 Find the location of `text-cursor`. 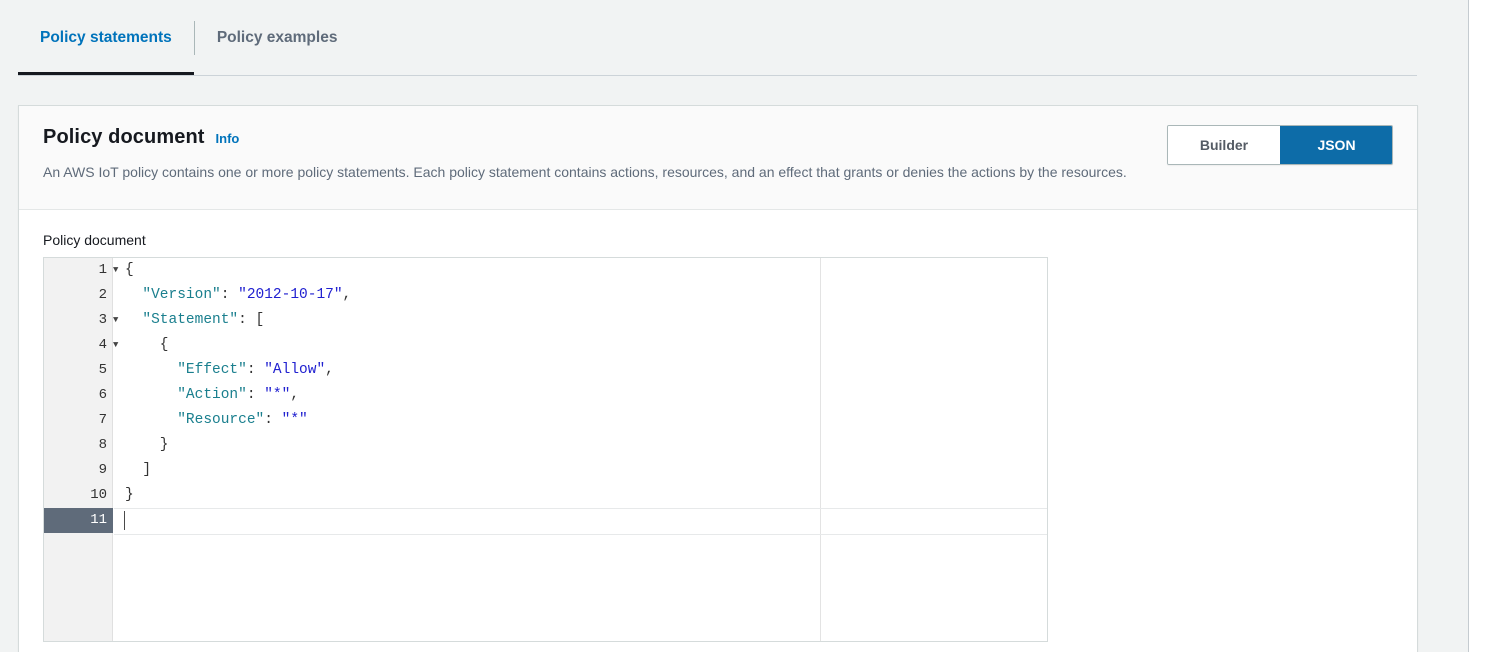

text-cursor is located at coordinates (124, 520).